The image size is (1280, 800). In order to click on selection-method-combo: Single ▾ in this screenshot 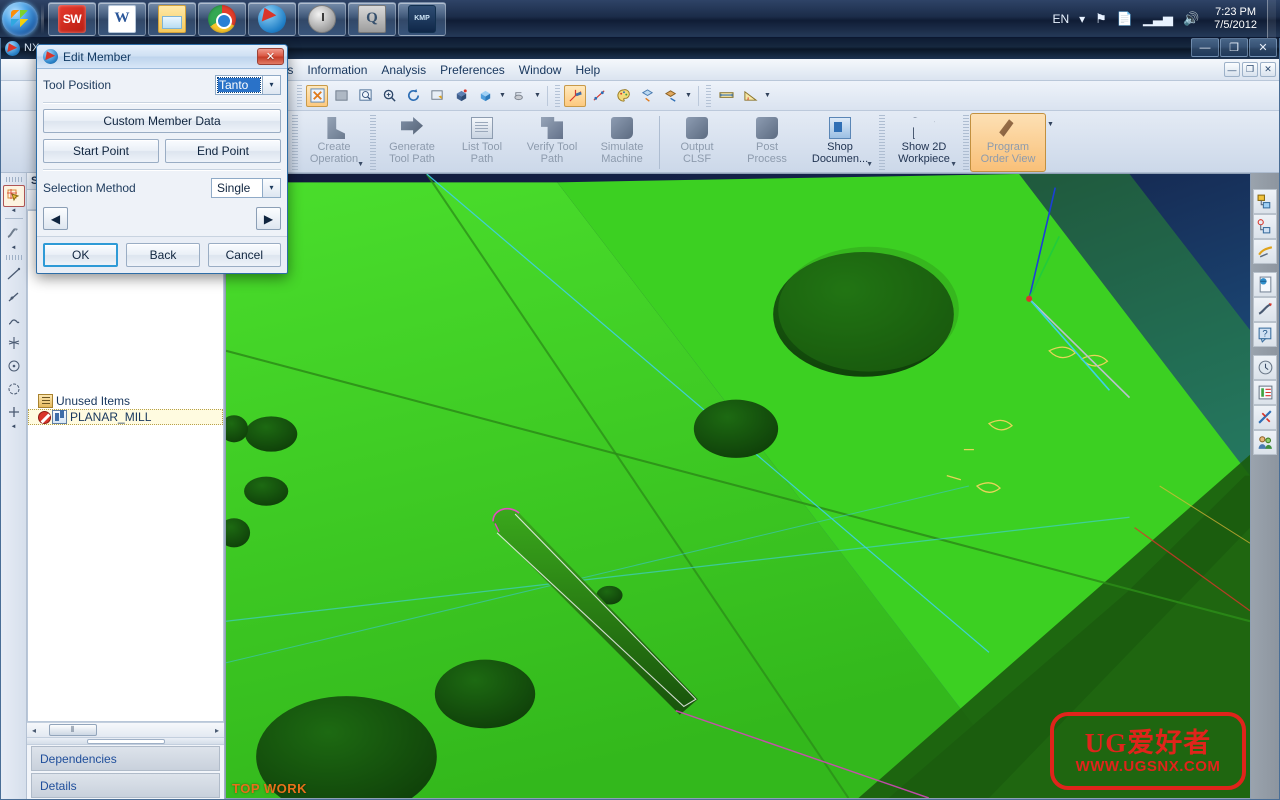, I will do `click(246, 187)`.